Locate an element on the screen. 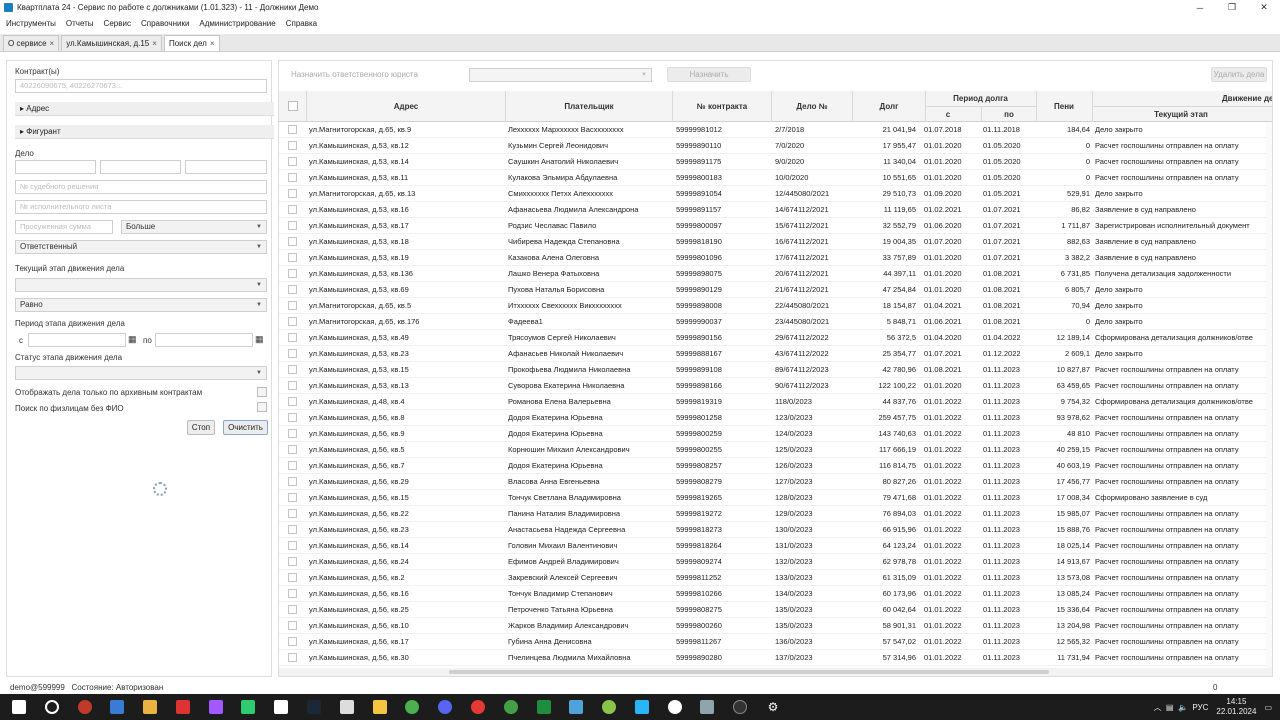  gear-icon: ⚙ is located at coordinates (772, 707).